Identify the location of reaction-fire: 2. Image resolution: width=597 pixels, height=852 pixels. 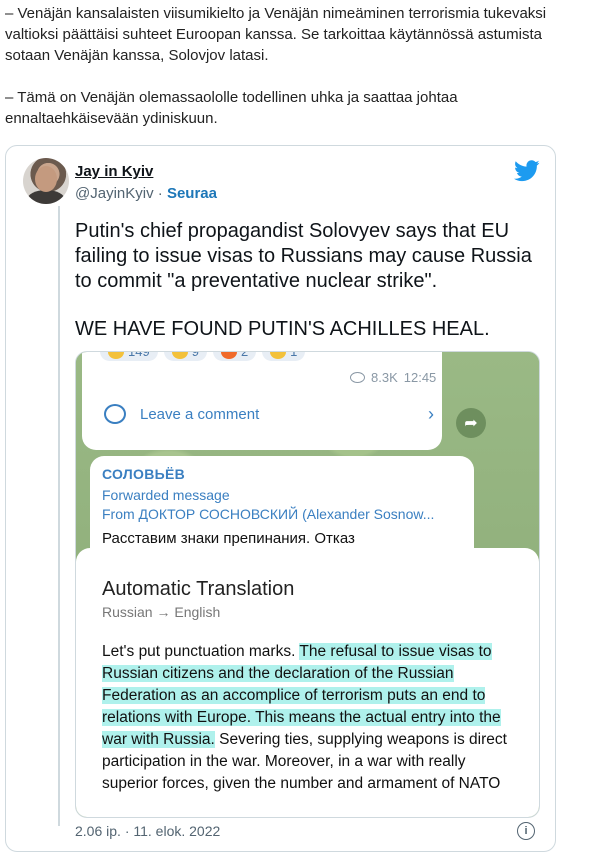
(234, 356).